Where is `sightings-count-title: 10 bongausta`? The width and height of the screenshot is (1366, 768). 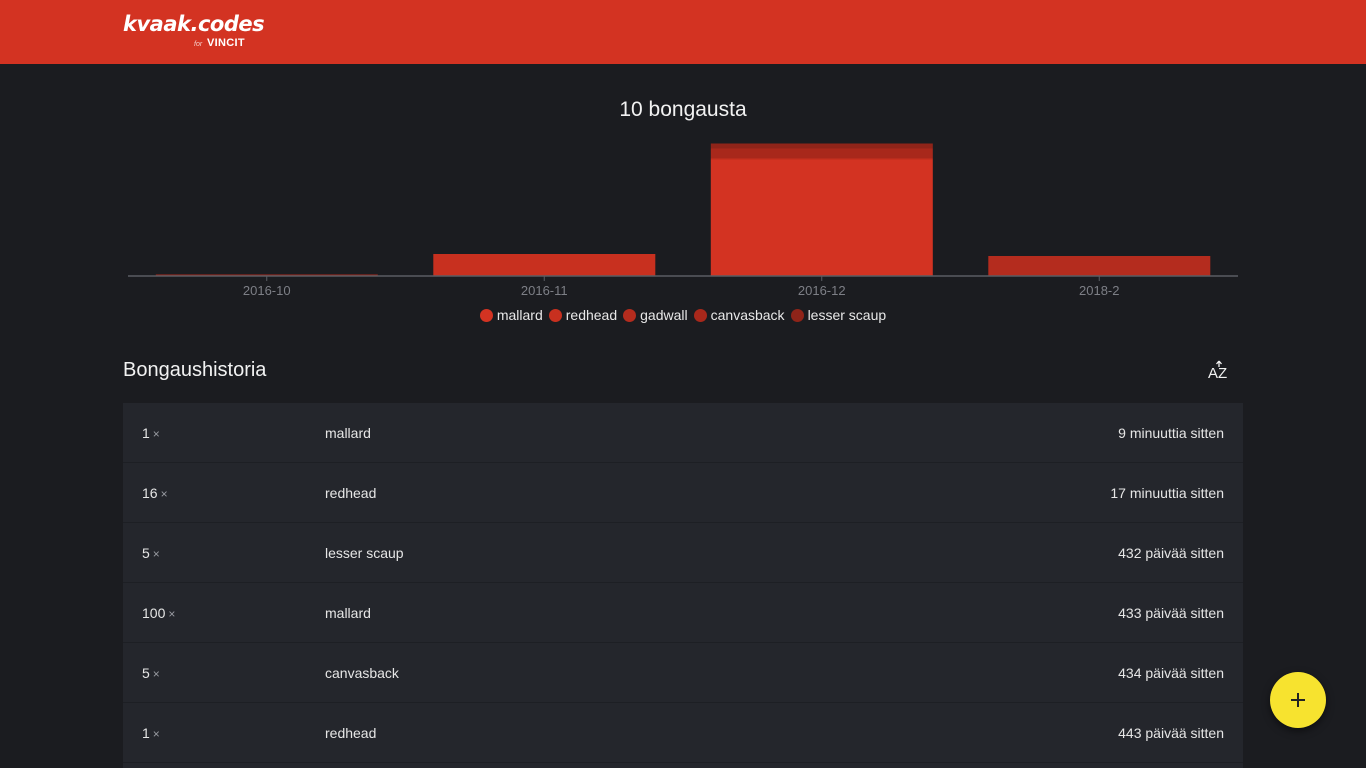
sightings-count-title: 10 bongausta is located at coordinates (683, 109).